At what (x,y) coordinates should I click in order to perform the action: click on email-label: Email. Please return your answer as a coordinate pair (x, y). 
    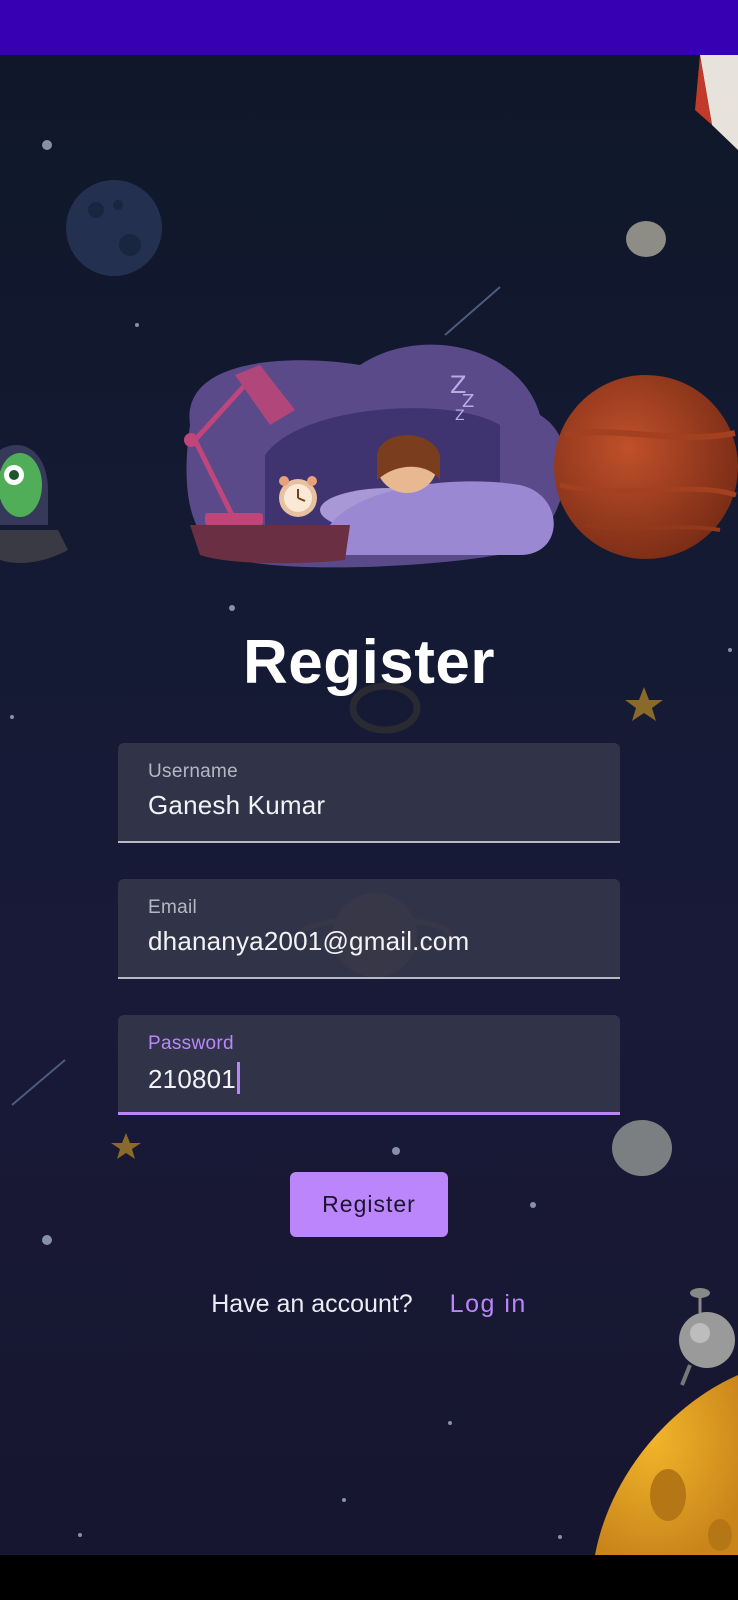
    Looking at the image, I should click on (173, 907).